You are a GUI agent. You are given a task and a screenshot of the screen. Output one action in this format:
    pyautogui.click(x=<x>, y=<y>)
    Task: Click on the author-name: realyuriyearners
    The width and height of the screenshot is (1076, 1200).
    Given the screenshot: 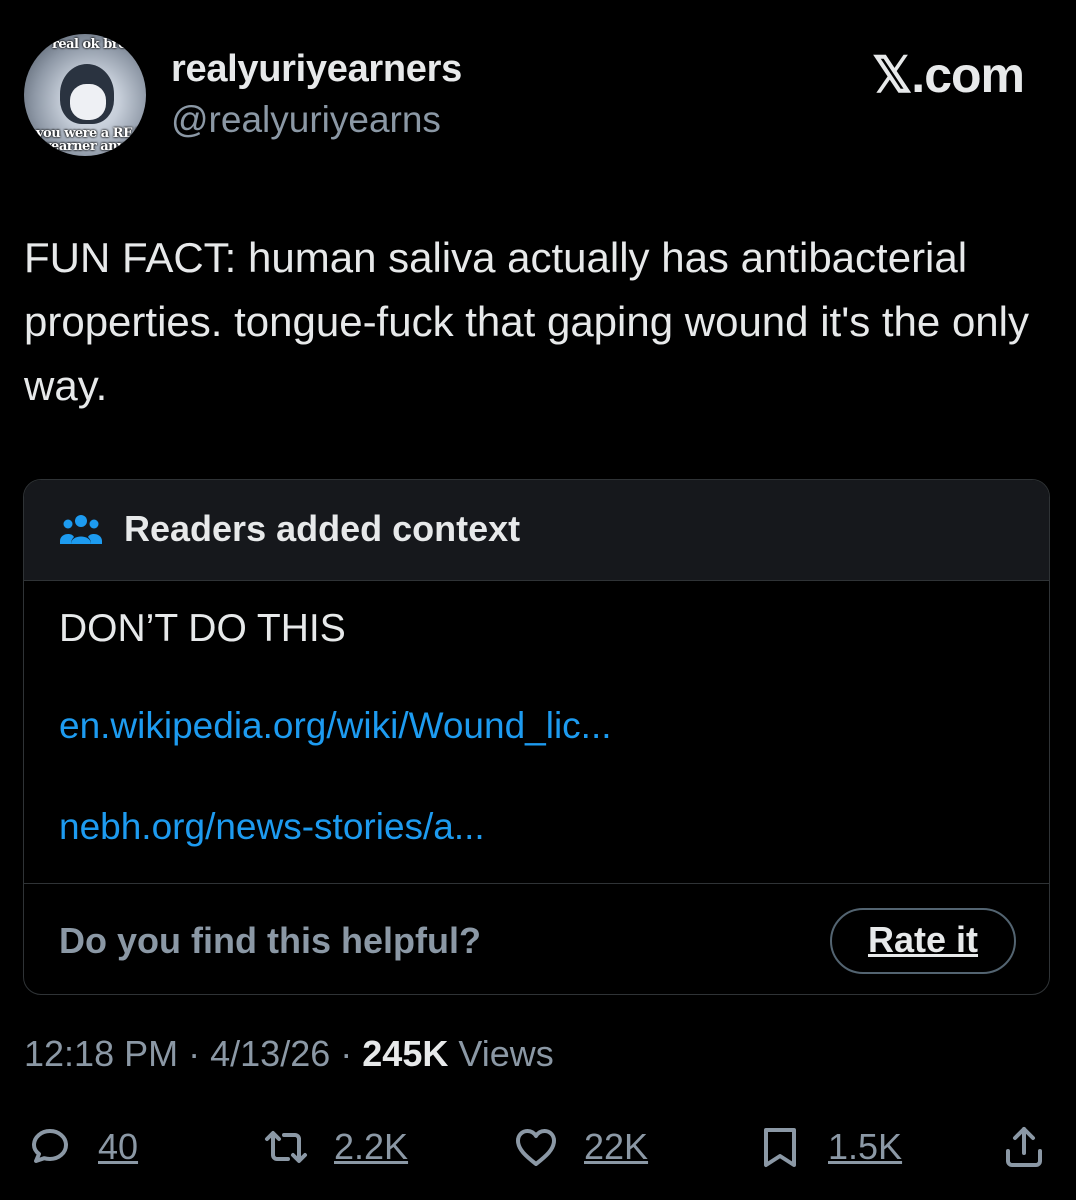 What is the action you would take?
    pyautogui.click(x=316, y=69)
    